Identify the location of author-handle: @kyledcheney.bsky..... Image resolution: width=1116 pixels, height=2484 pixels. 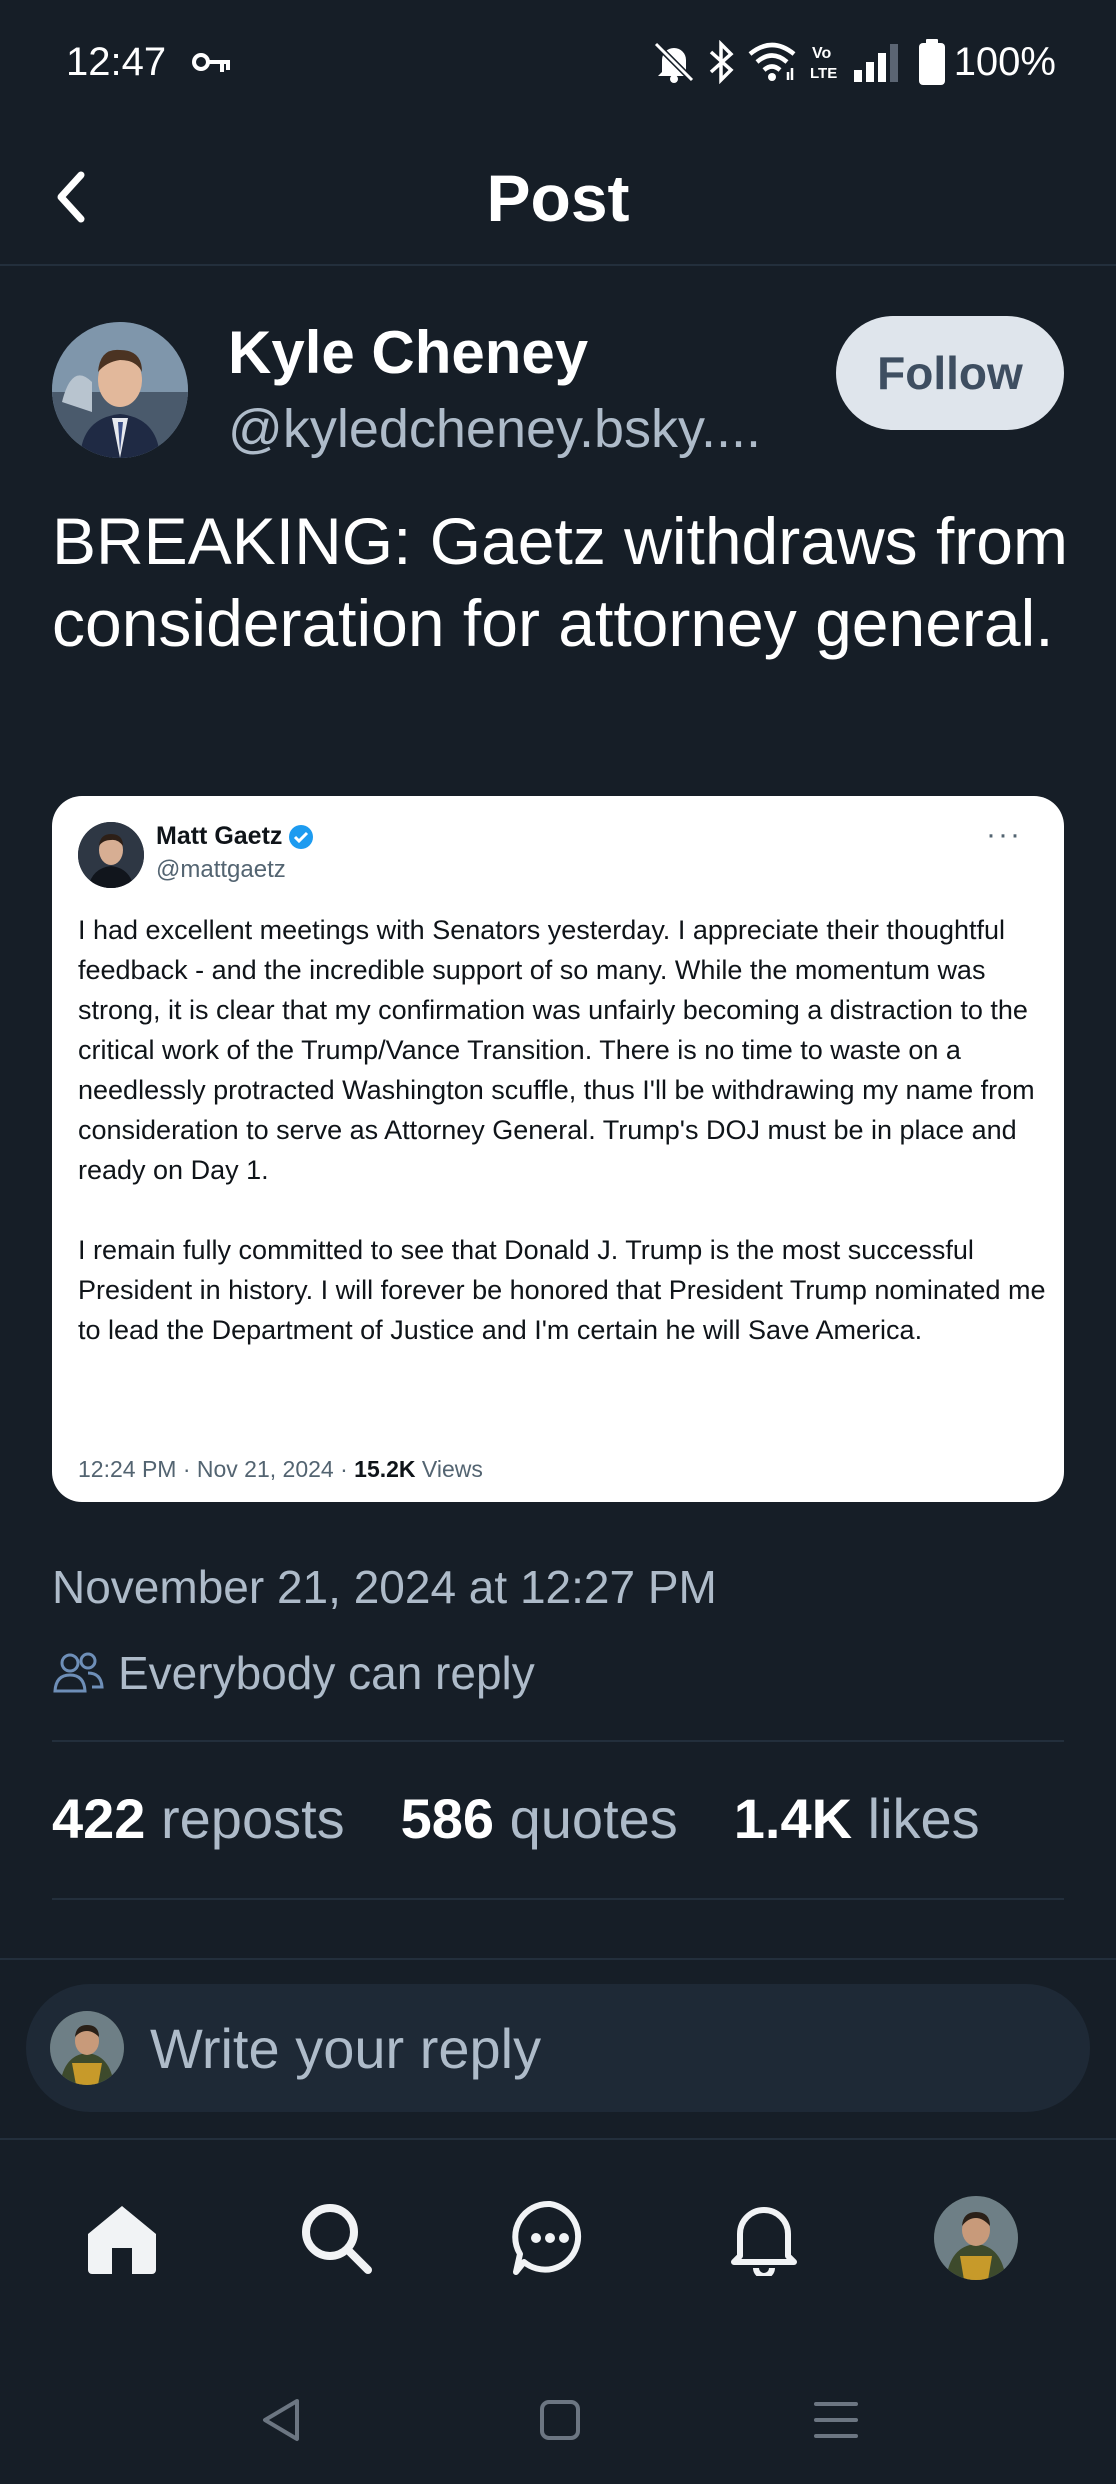
(518, 429).